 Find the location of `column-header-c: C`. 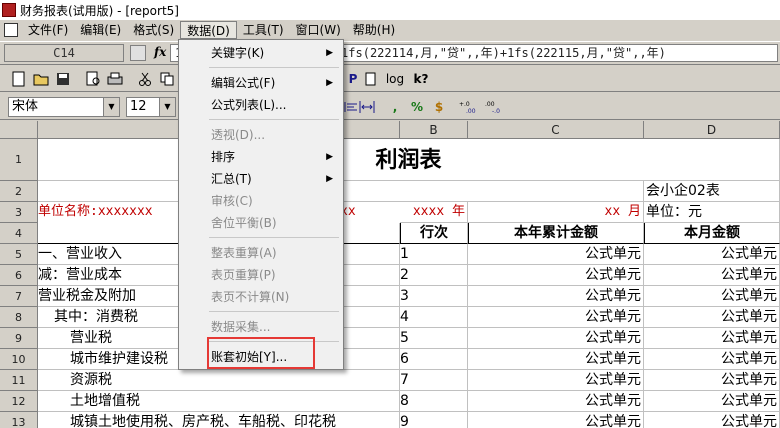

column-header-c: C is located at coordinates (556, 130).